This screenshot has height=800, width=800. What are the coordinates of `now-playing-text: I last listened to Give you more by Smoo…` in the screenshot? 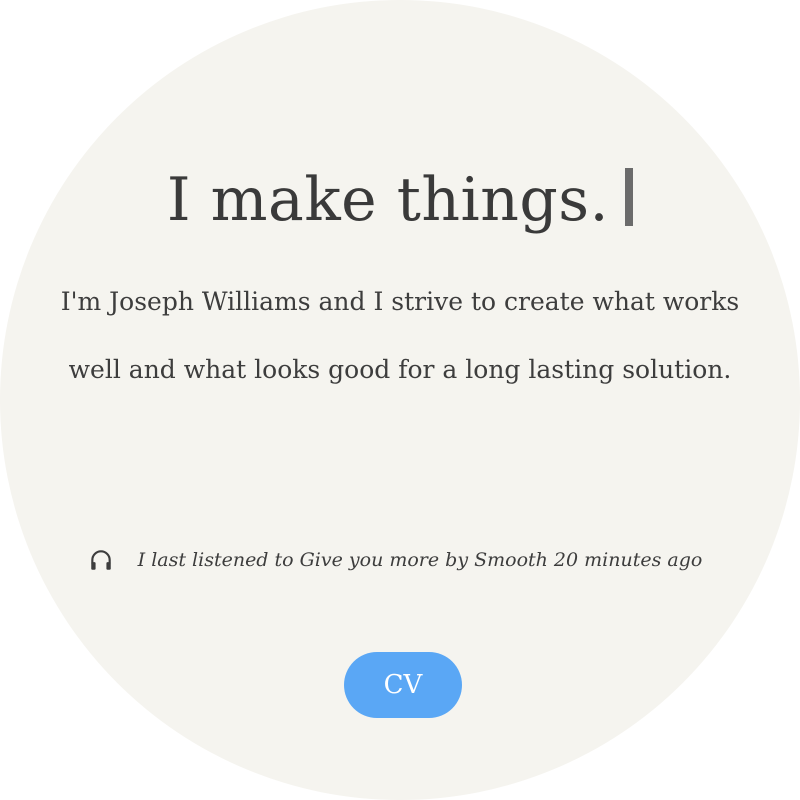 It's located at (420, 560).